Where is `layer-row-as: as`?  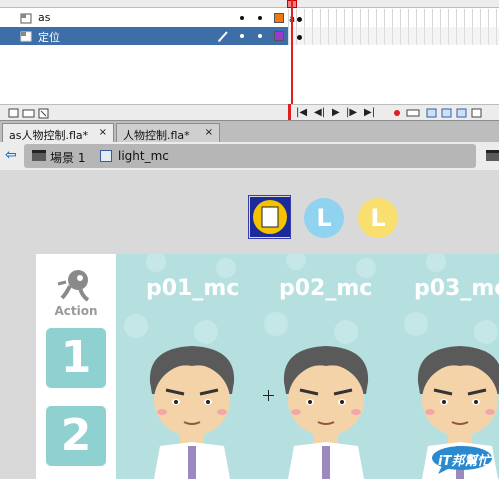 layer-row-as: as is located at coordinates (144, 18).